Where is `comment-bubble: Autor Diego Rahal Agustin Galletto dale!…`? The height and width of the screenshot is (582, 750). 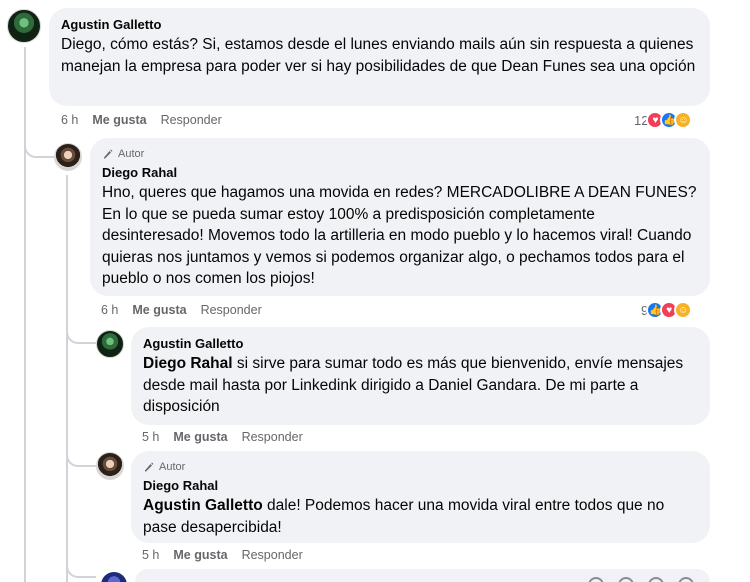 comment-bubble: Autor Diego Rahal Agustin Galletto dale!… is located at coordinates (420, 497).